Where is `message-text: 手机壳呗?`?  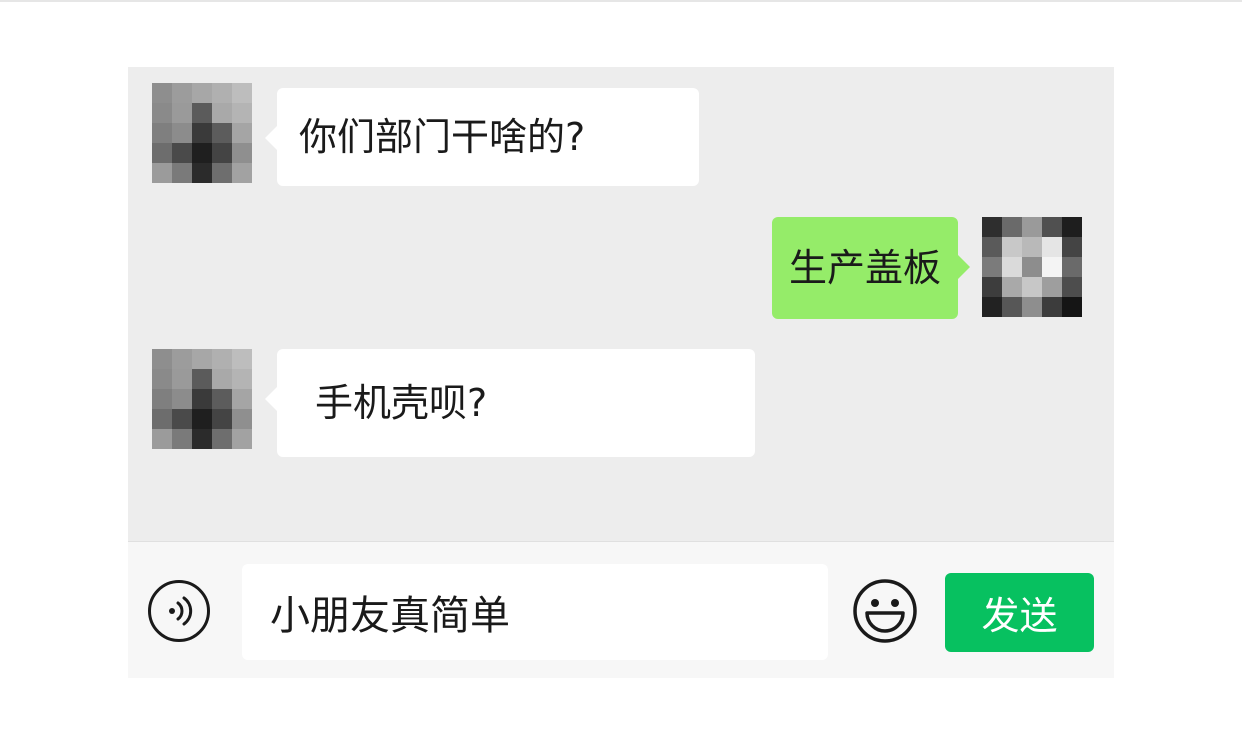
message-text: 手机壳呗? is located at coordinates (401, 403).